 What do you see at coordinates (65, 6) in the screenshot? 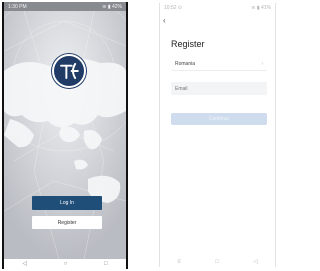
I see `status-bar: 1:30 PM ≋ ▮ 42%` at bounding box center [65, 6].